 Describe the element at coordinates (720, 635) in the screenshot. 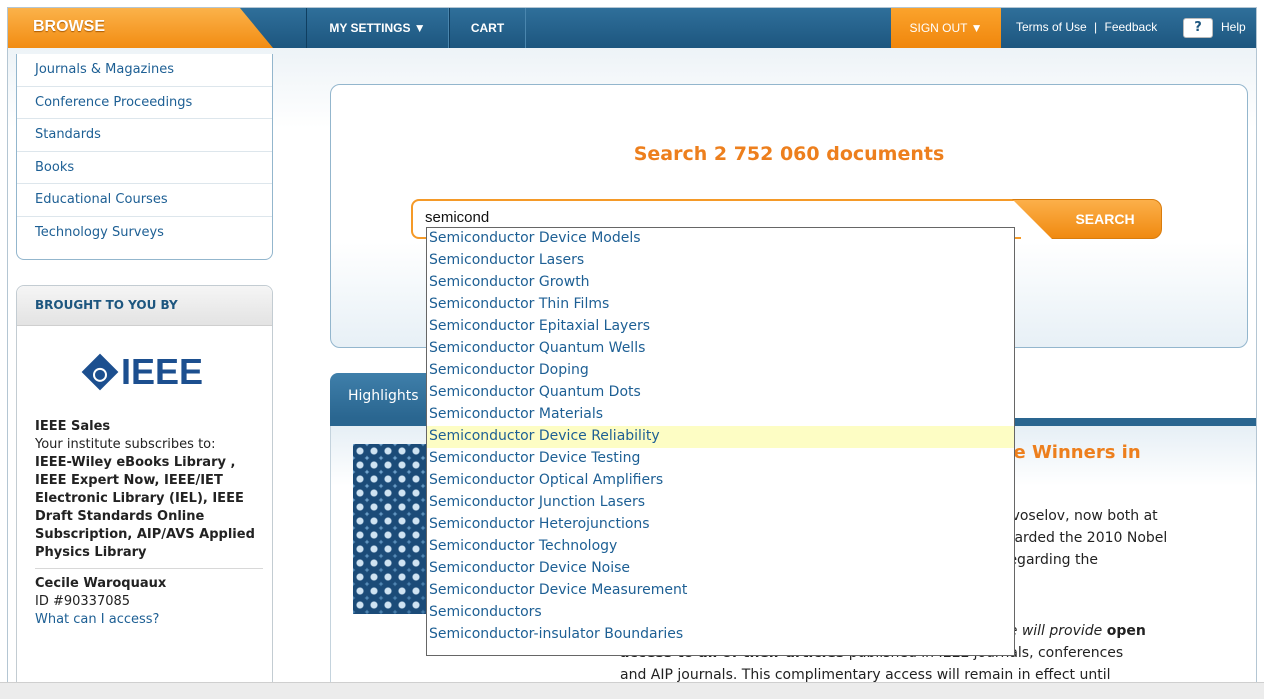

I see `suggestion-item: Semiconductor-insulator Boundaries` at that location.